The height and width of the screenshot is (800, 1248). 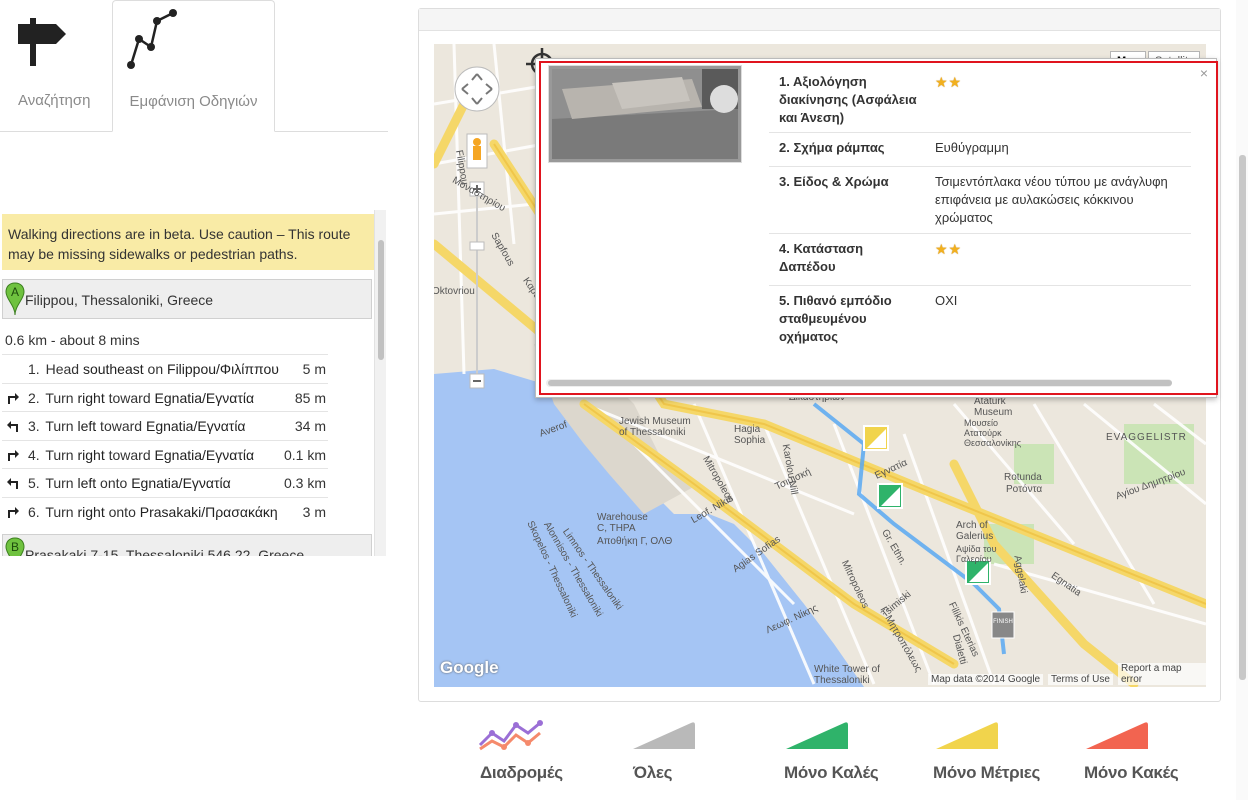 What do you see at coordinates (972, 147) in the screenshot?
I see `attribute-value: Ευθύγραμμη` at bounding box center [972, 147].